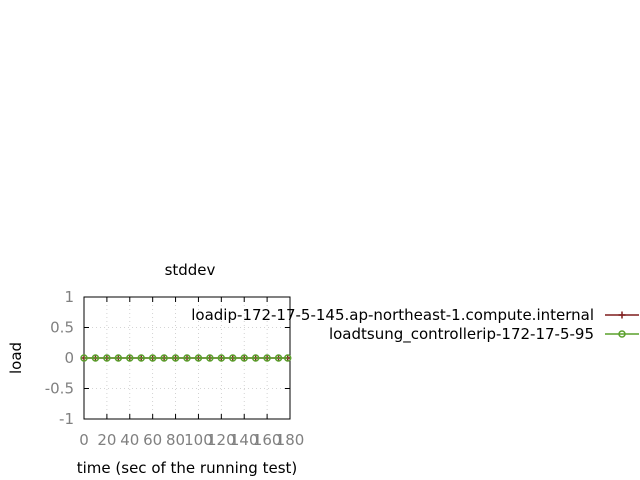 The width and height of the screenshot is (640, 480). I want to click on y-tick-label: 0, so click(69, 358).